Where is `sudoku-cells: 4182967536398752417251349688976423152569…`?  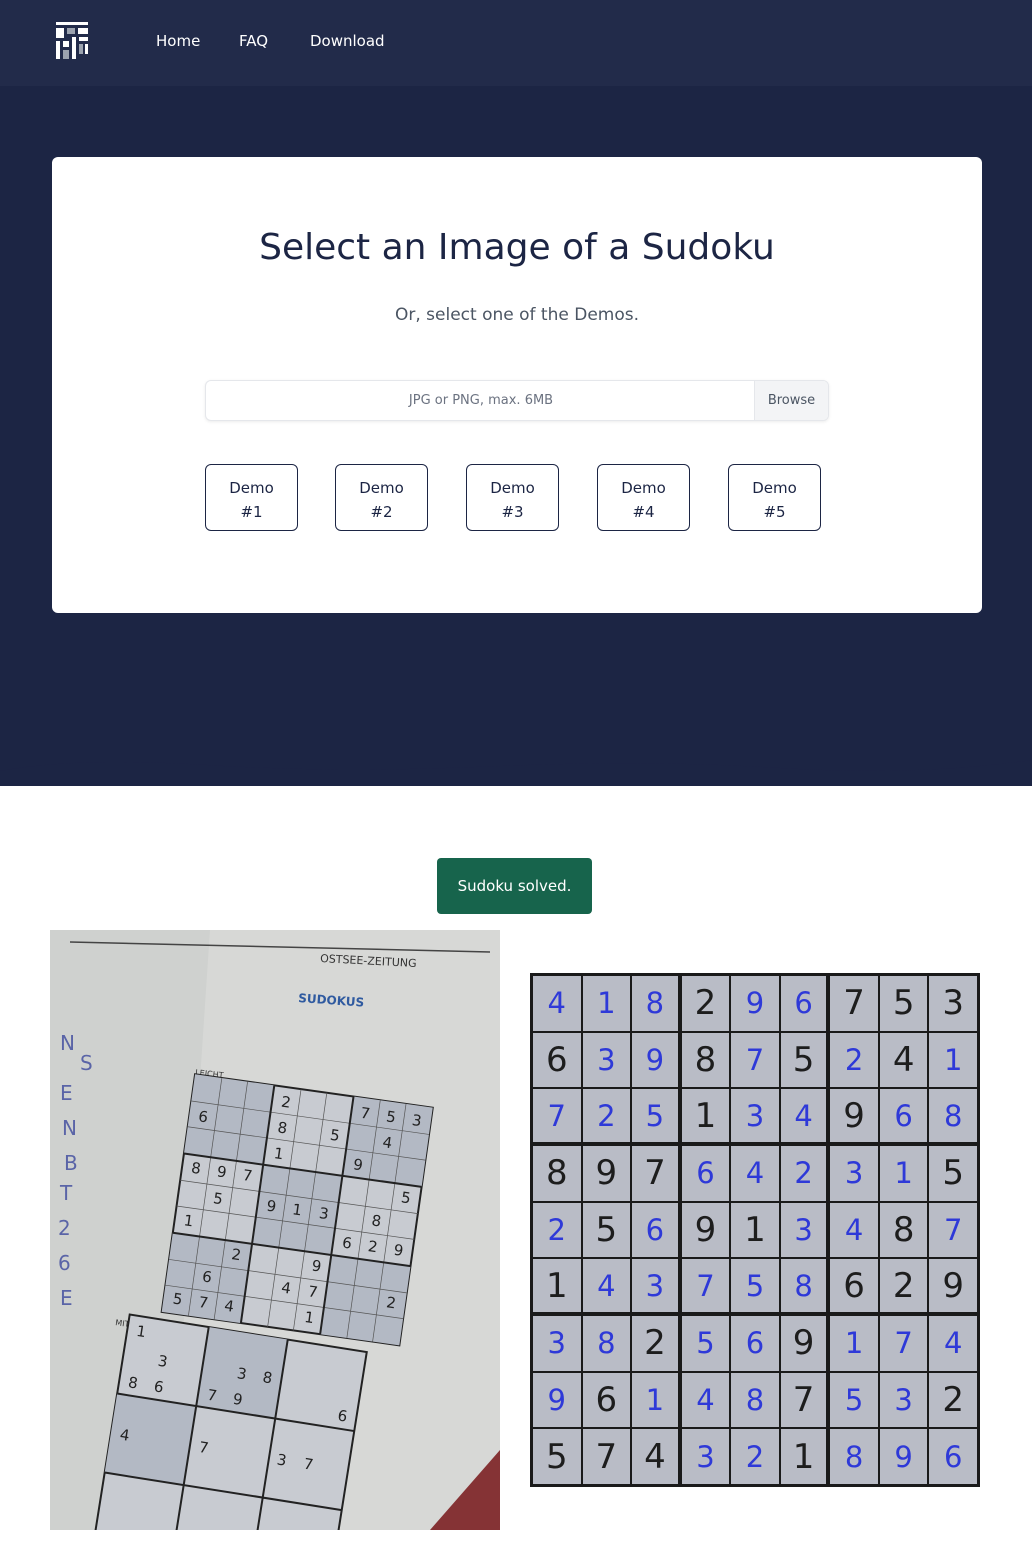
sudoku-cells: 4182967536398752417251349688976423152569… is located at coordinates (755, 1230).